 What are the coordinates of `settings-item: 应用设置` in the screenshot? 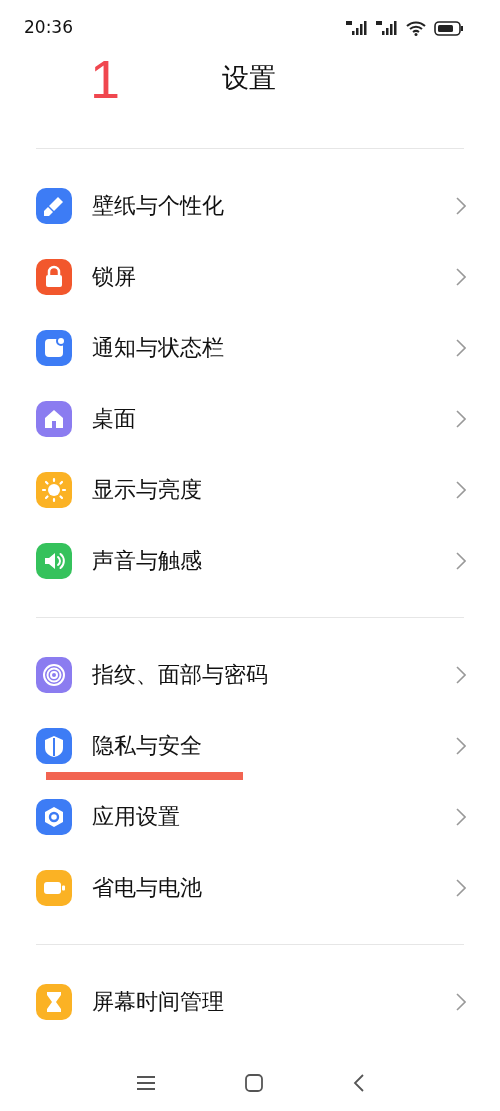 It's located at (250, 816).